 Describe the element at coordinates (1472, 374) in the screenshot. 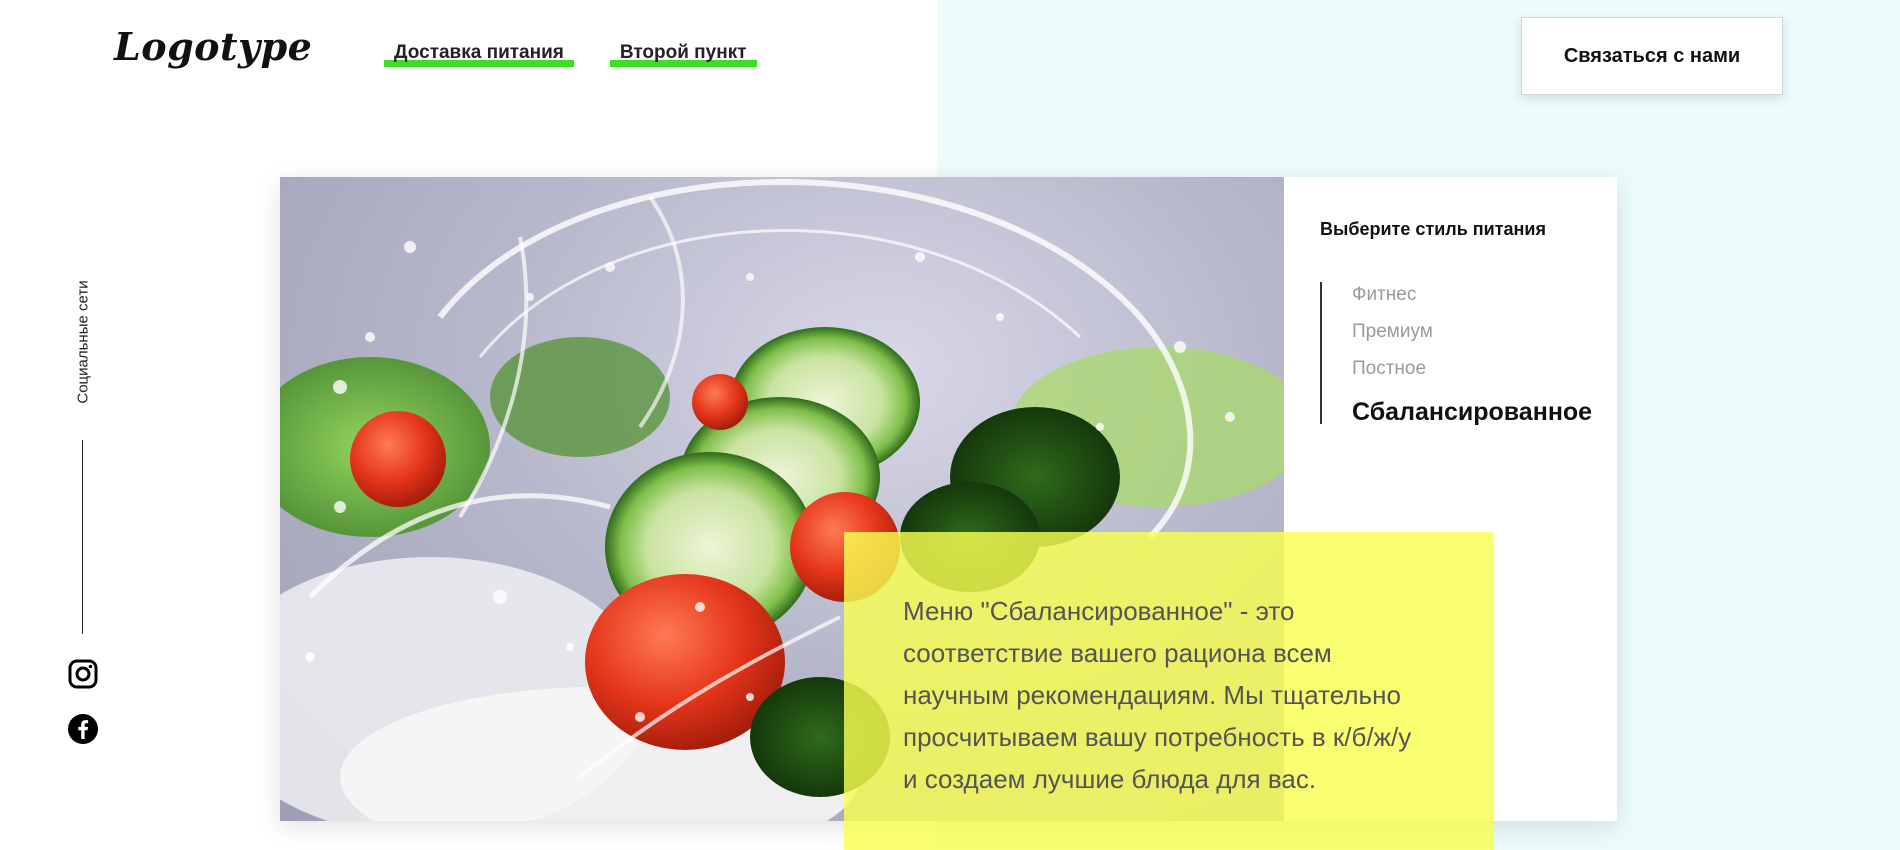

I see `meal-style-lenten: Постное` at that location.